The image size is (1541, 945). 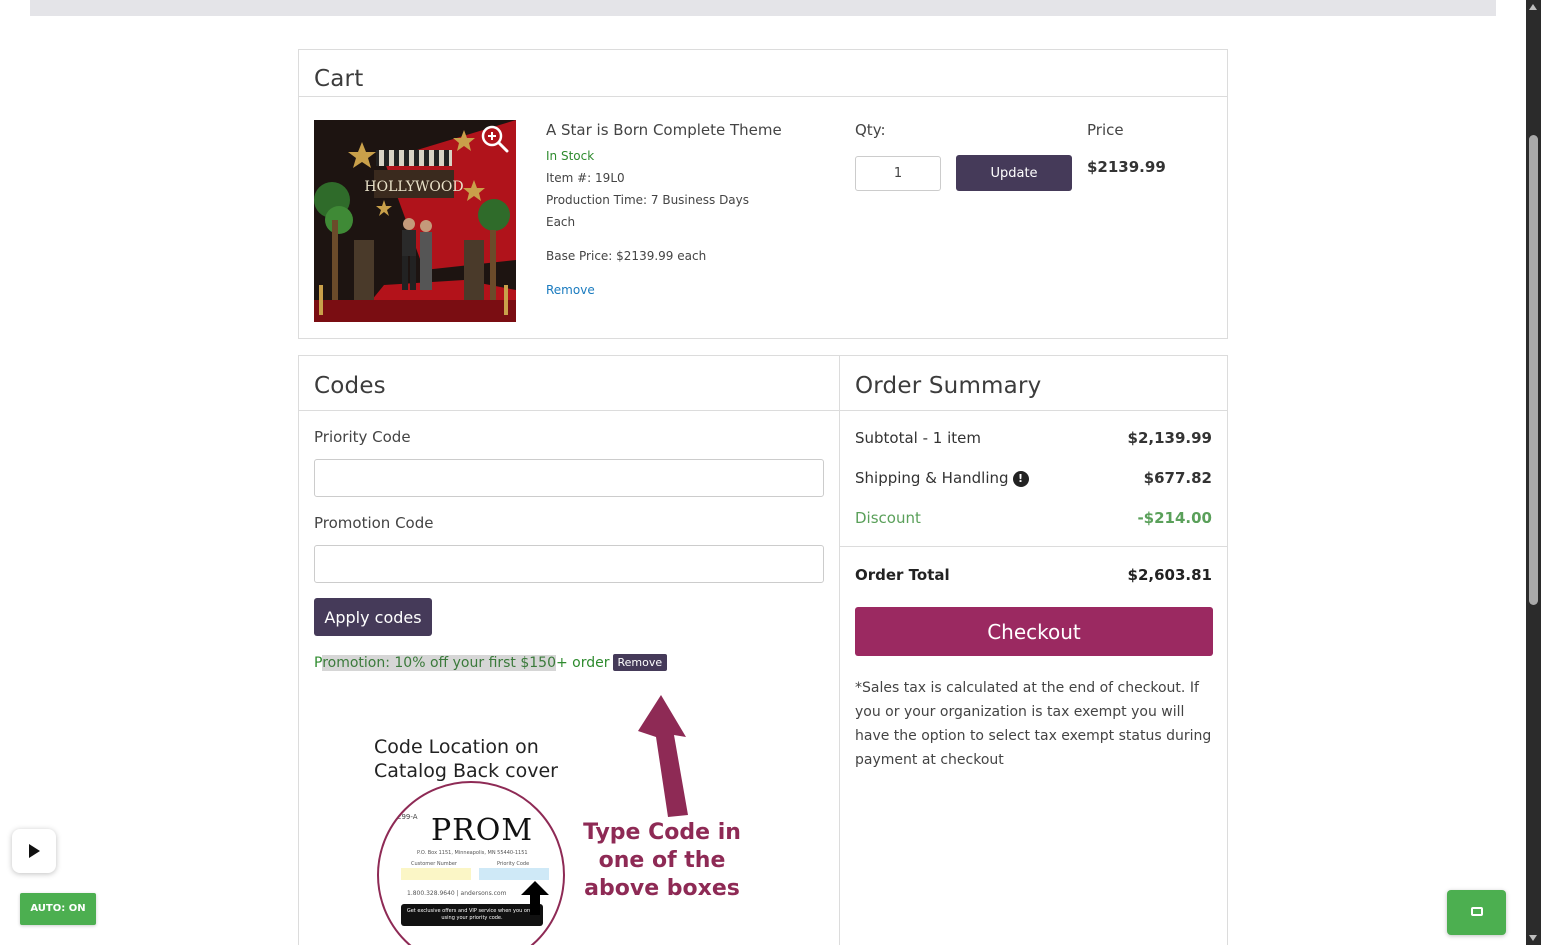 What do you see at coordinates (466, 759) in the screenshot?
I see `code-location-title: Code Location on Catalog Back cover` at bounding box center [466, 759].